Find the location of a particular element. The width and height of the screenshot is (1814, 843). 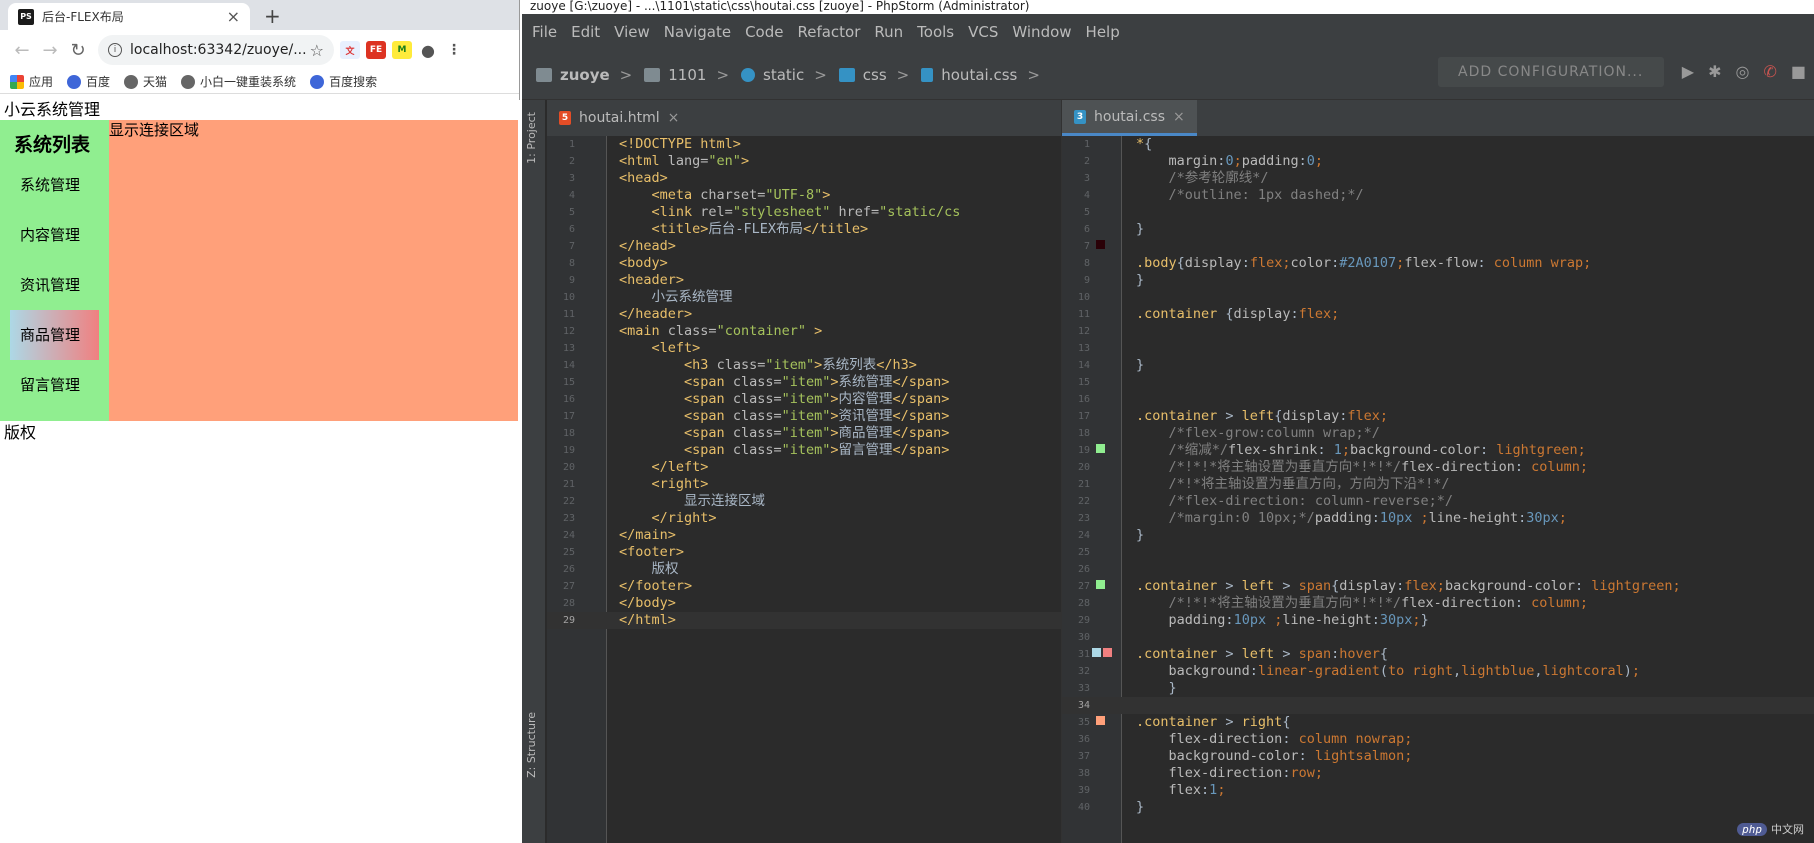

menu-item-news: 资讯管理 is located at coordinates (54, 285).